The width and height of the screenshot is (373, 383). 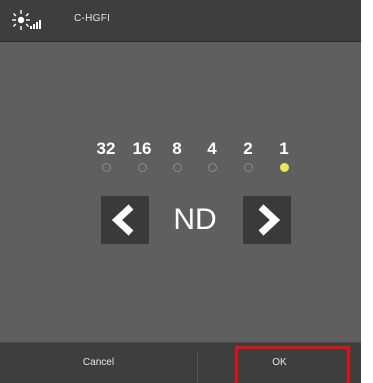 What do you see at coordinates (284, 167) in the screenshot?
I see `nd-step-indicator-active` at bounding box center [284, 167].